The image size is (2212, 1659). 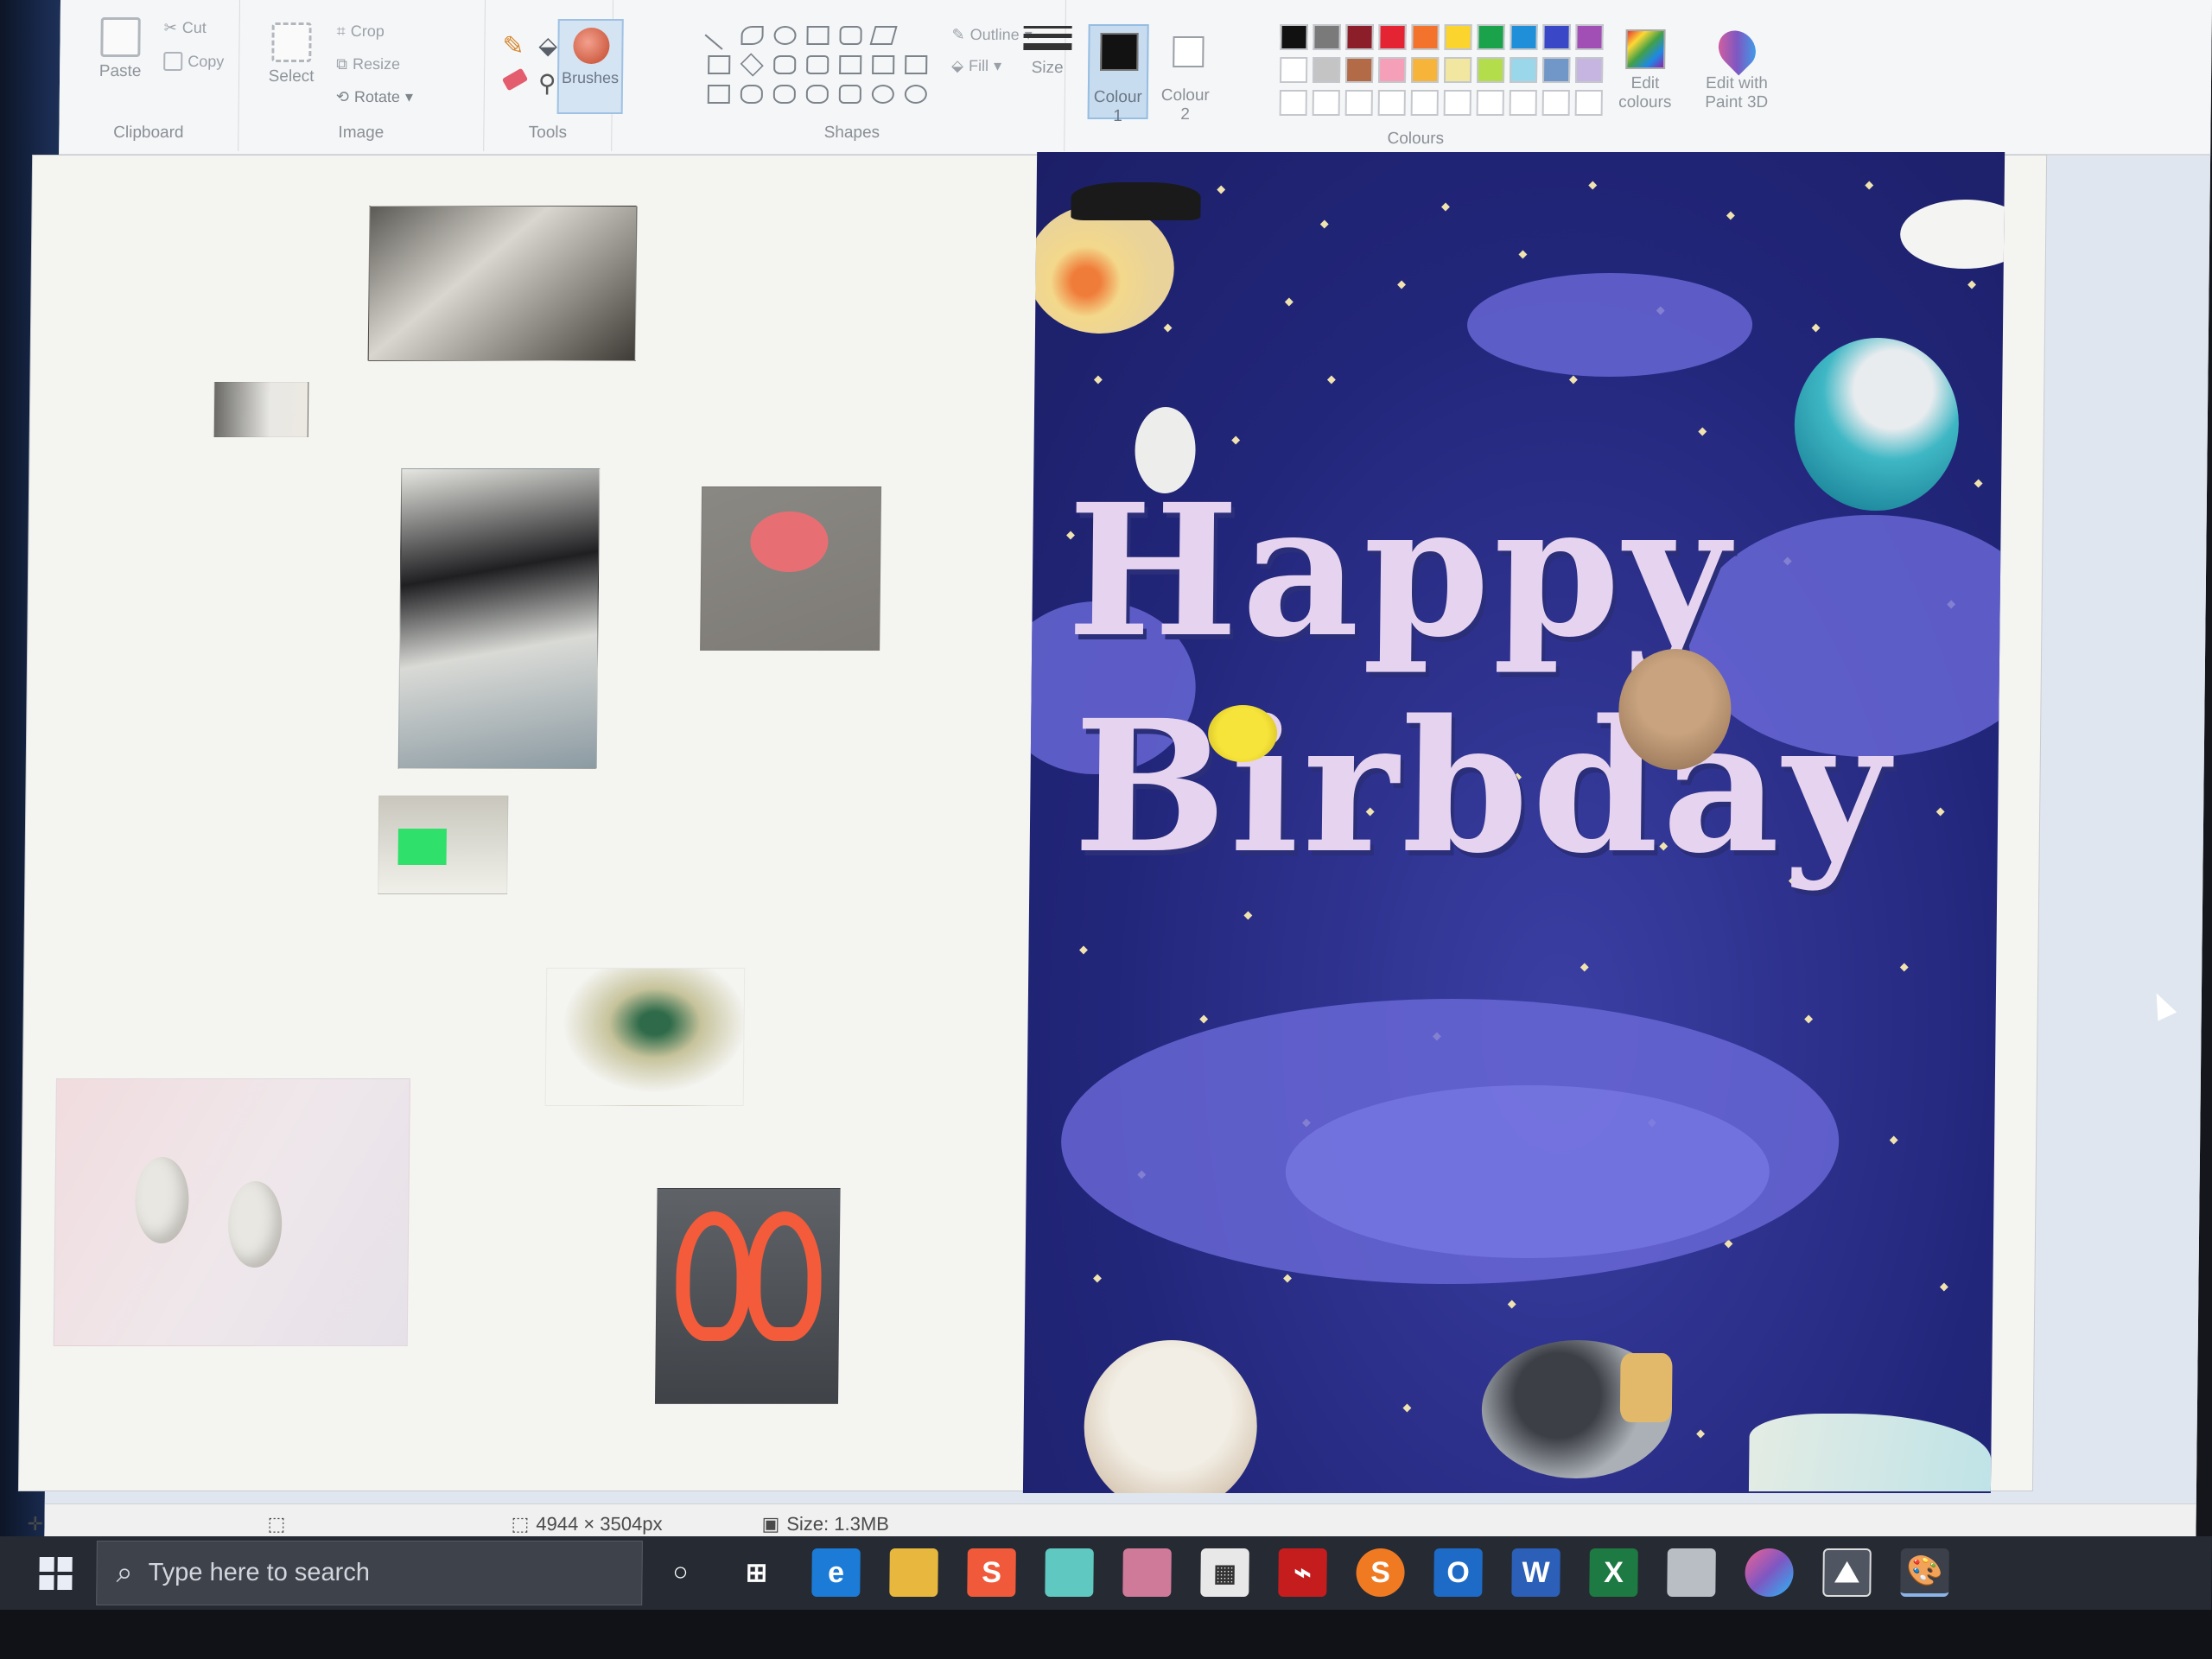 I want to click on snagit-icon: S, so click(x=991, y=1572).